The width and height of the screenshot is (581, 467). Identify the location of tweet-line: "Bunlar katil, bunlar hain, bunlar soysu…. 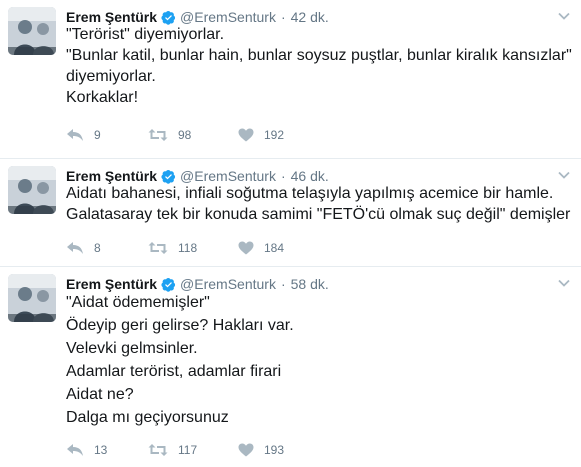
(319, 55).